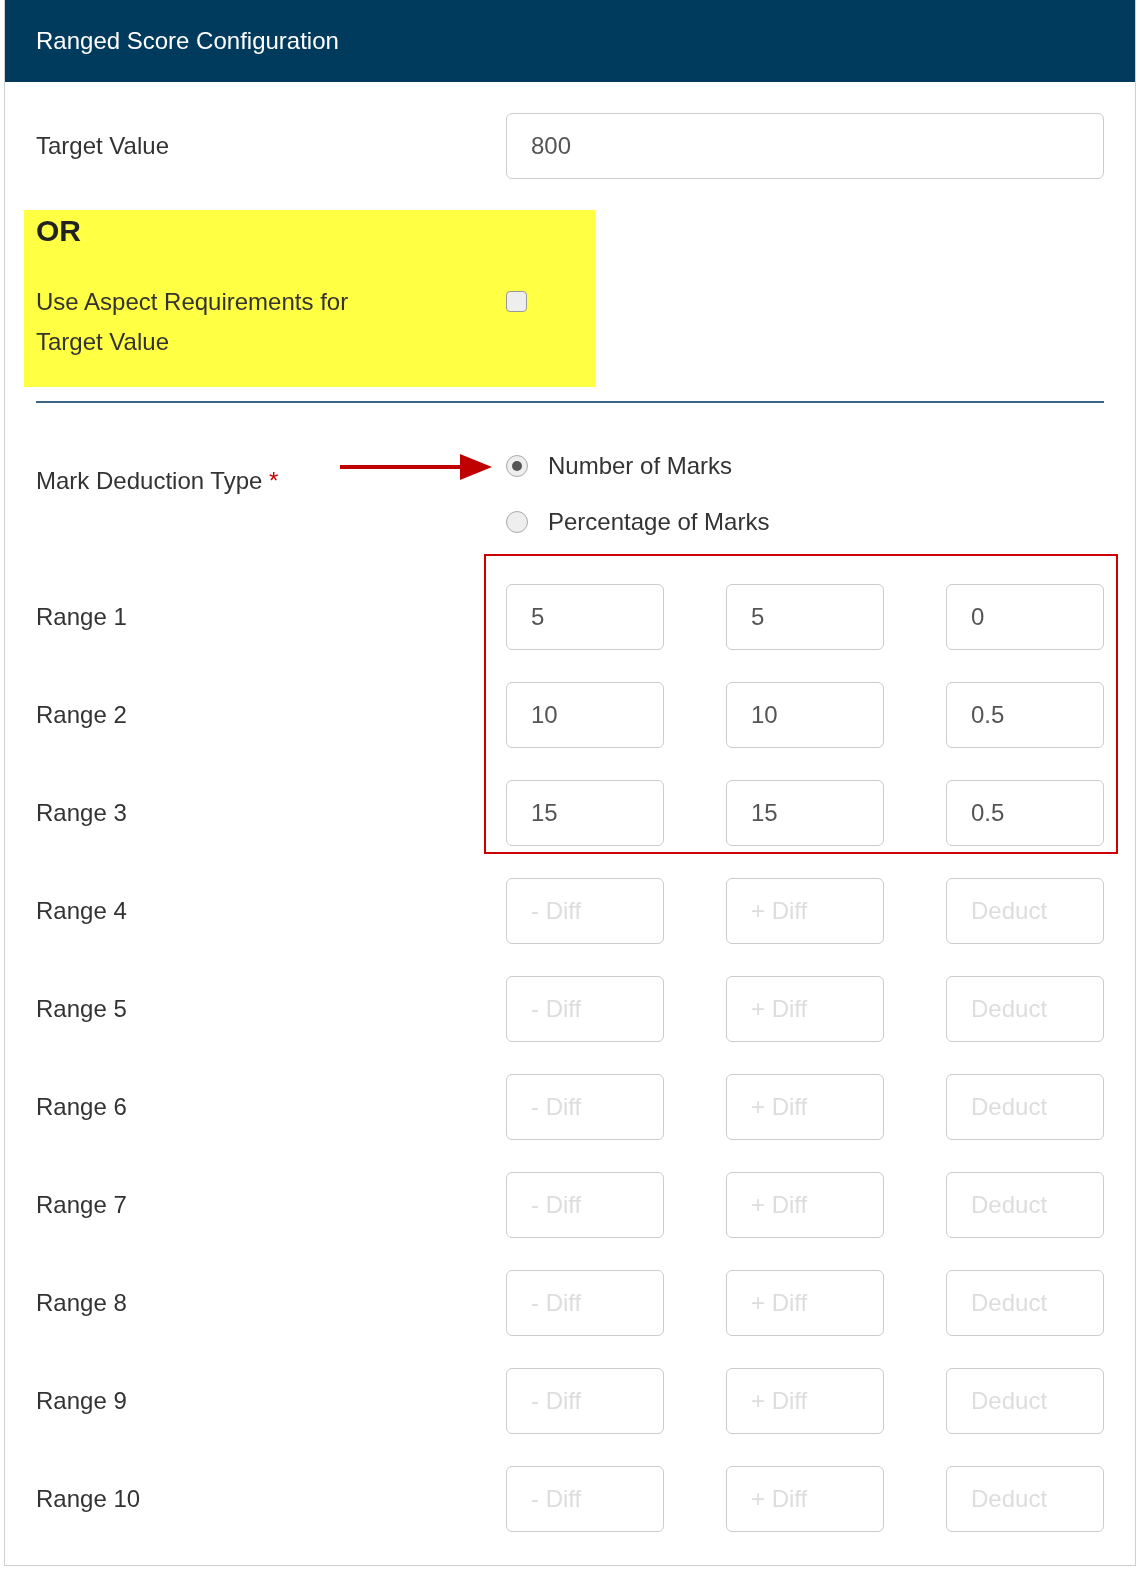 The width and height of the screenshot is (1140, 1573). What do you see at coordinates (82, 617) in the screenshot?
I see `range-label: Range 1` at bounding box center [82, 617].